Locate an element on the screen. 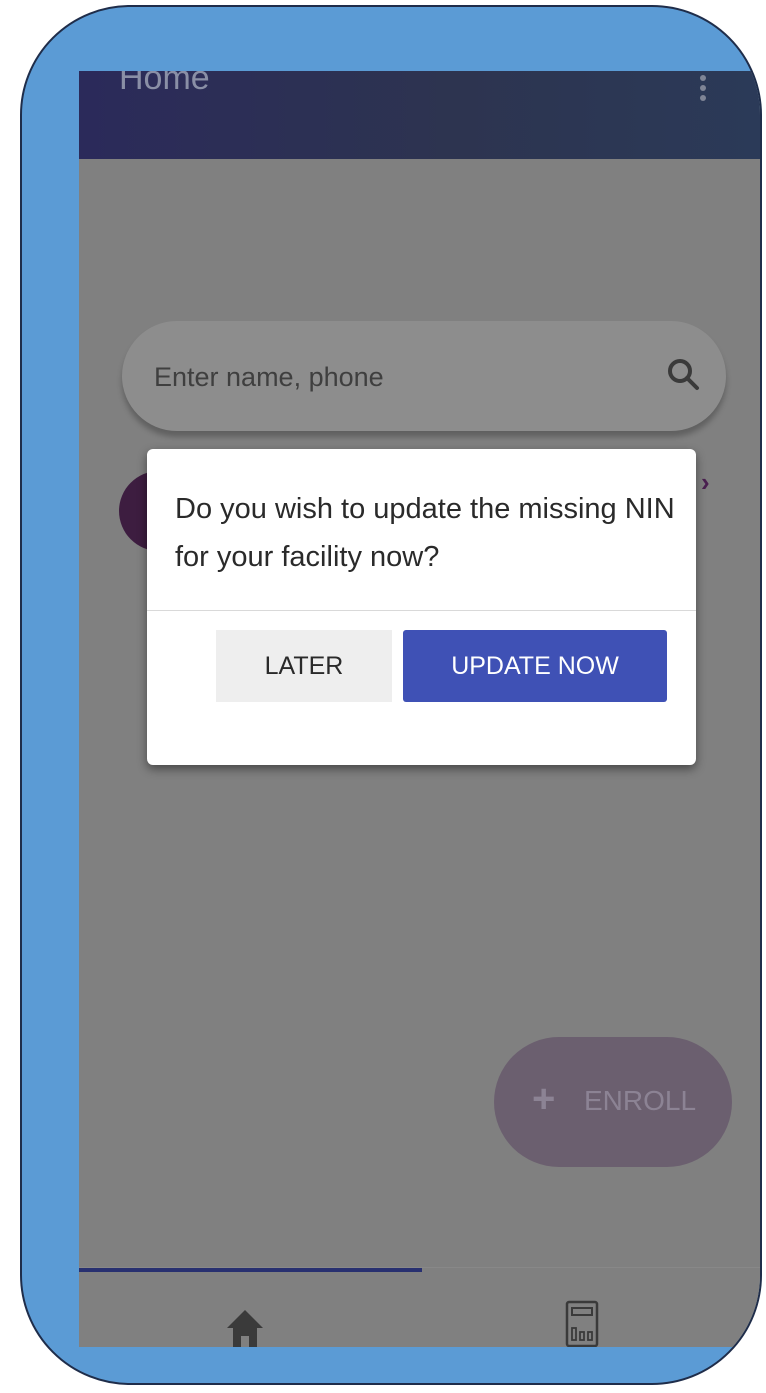 The image size is (766, 1393). app-bar: Home is located at coordinates (419, 115).